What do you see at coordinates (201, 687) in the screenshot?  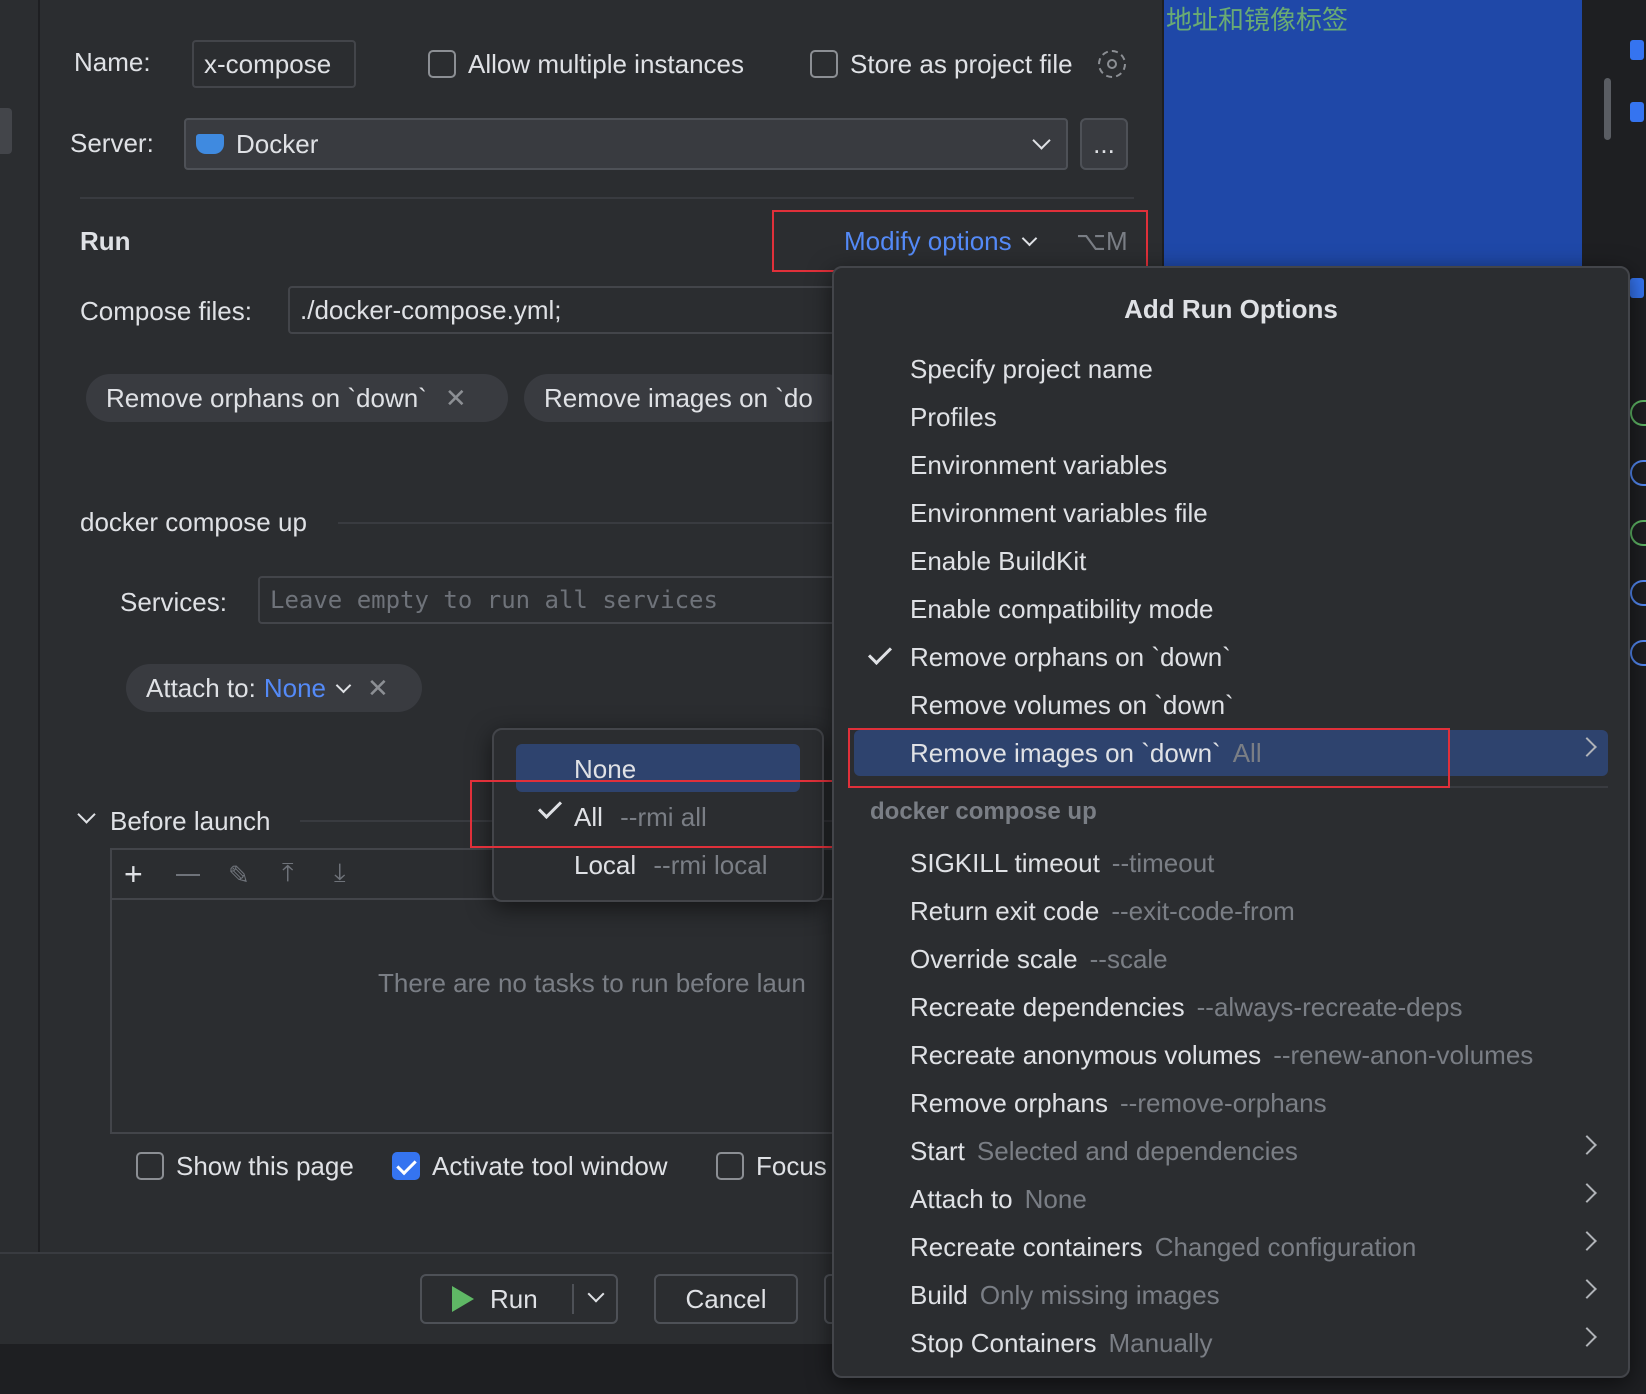 I see `attach-to-label: Attach to:` at bounding box center [201, 687].